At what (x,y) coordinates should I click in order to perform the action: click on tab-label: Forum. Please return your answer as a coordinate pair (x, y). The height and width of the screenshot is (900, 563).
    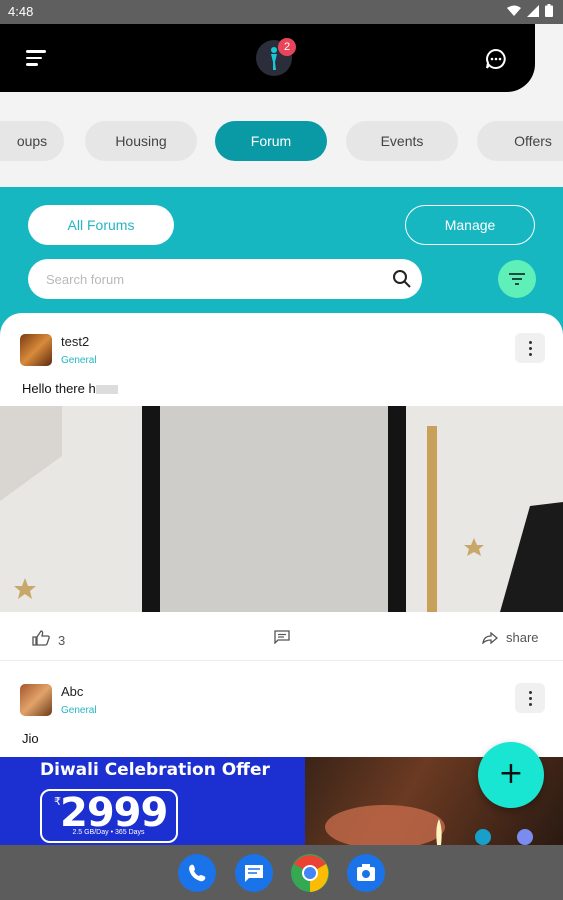
    Looking at the image, I should click on (271, 141).